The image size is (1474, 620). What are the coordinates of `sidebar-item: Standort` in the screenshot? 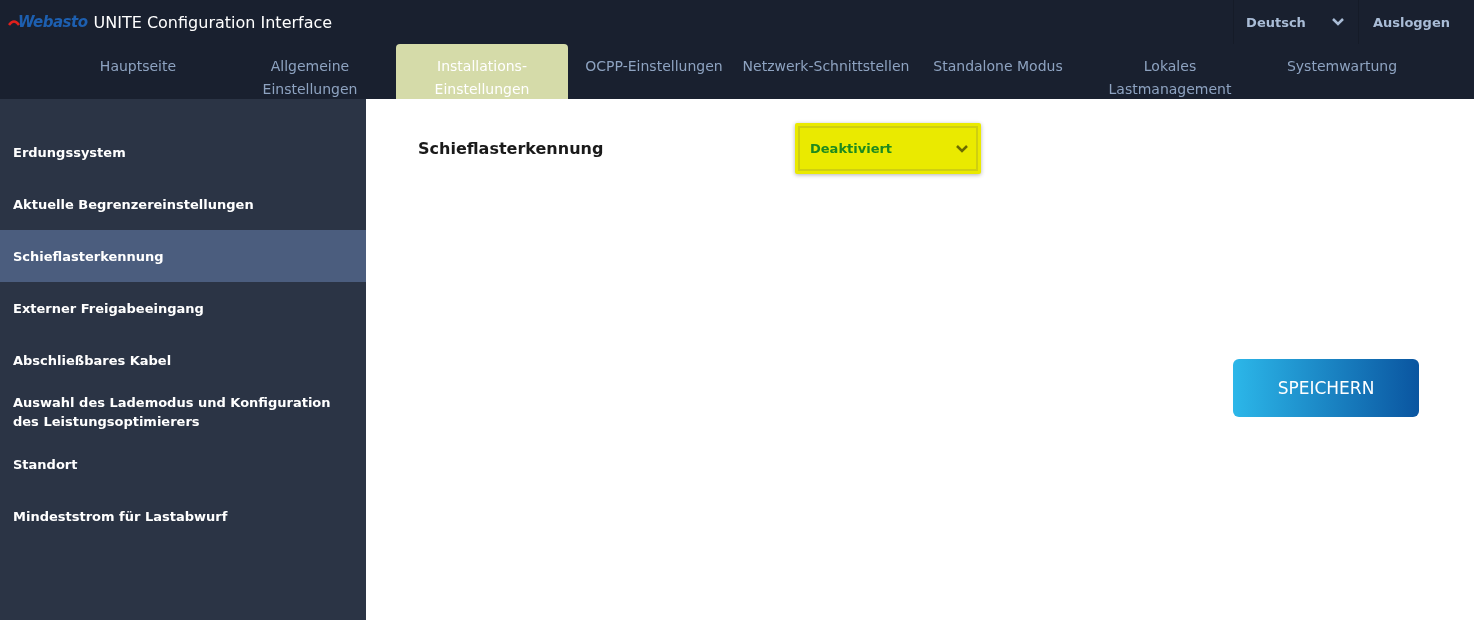 It's located at (183, 464).